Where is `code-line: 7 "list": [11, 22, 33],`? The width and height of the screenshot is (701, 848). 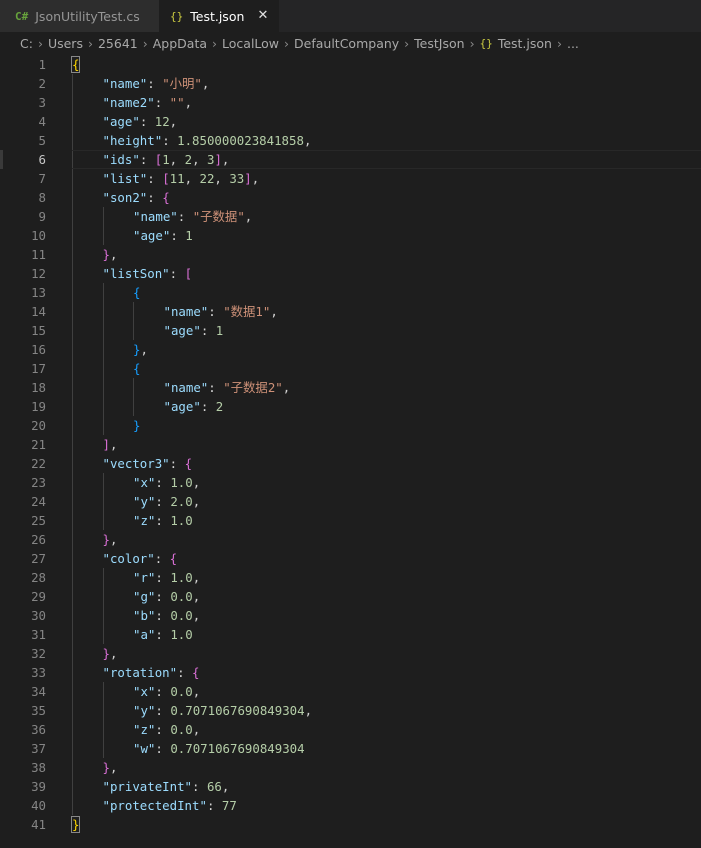 code-line: 7 "list": [11, 22, 33], is located at coordinates (350, 178).